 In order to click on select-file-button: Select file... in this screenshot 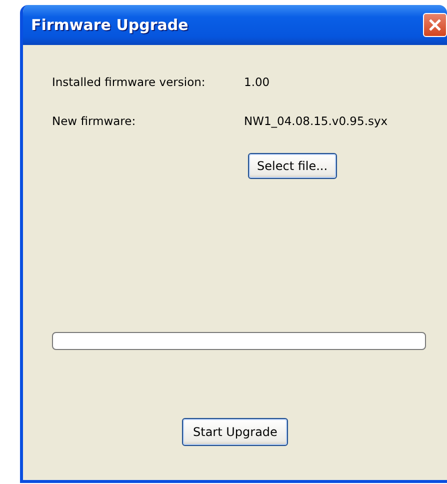, I will do `click(292, 166)`.